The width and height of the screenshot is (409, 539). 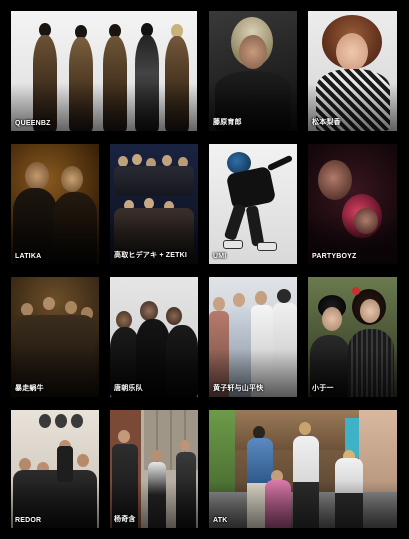 What do you see at coordinates (220, 520) in the screenshot?
I see `artist-name: ATK` at bounding box center [220, 520].